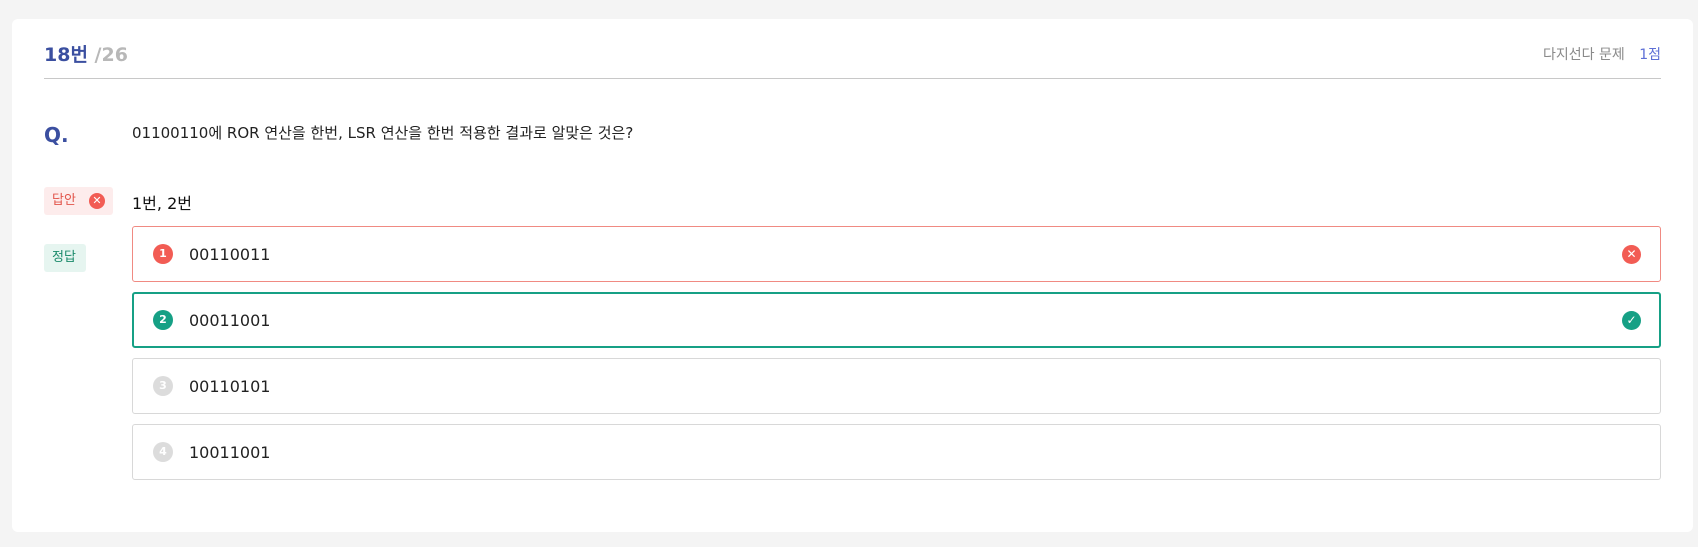  I want to click on question-number-total: /26, so click(111, 55).